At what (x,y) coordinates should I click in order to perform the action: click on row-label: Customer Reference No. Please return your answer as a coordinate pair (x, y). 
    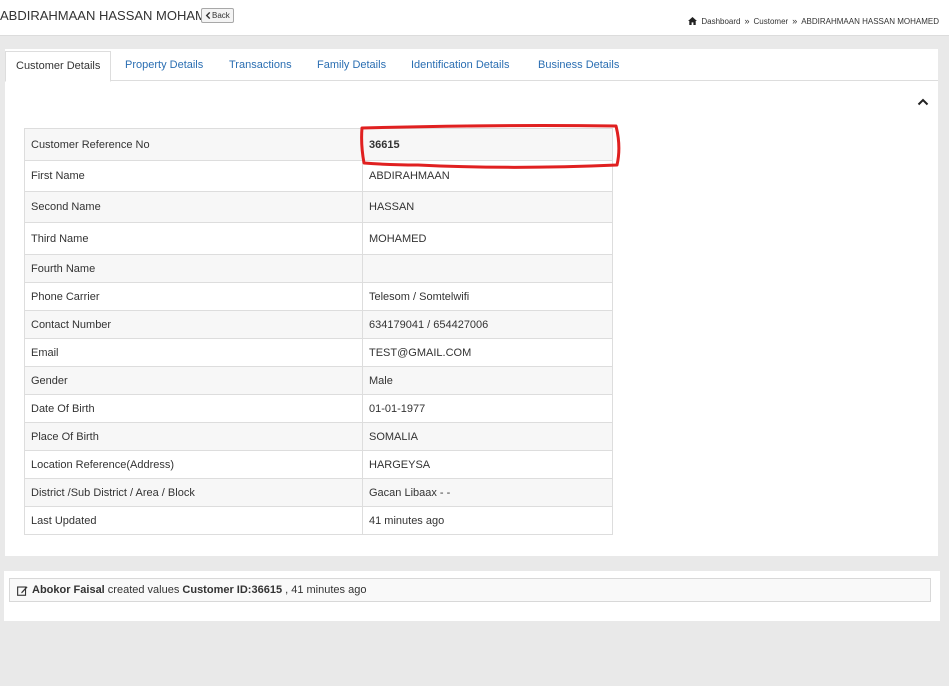
    Looking at the image, I should click on (193, 144).